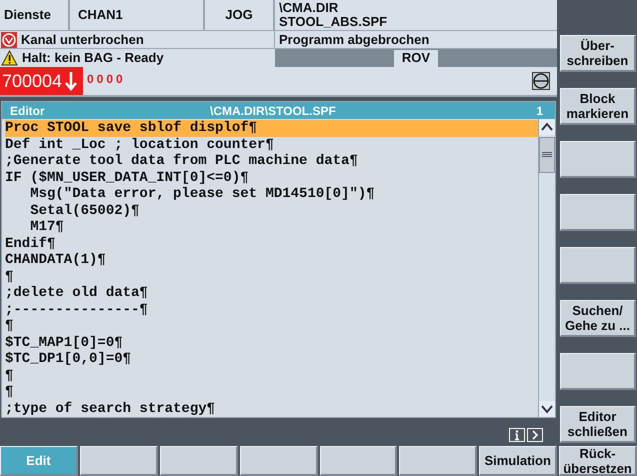 This screenshot has height=476, width=637. What do you see at coordinates (271, 244) in the screenshot?
I see `code-line: Endif¶` at bounding box center [271, 244].